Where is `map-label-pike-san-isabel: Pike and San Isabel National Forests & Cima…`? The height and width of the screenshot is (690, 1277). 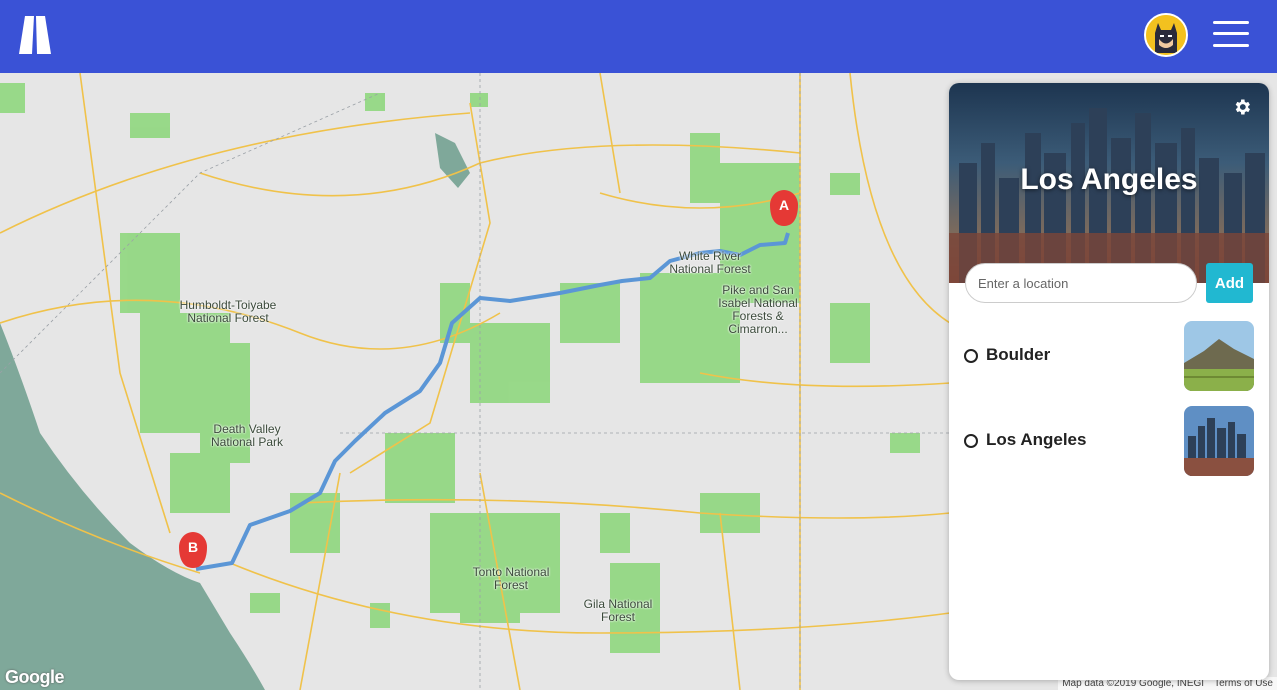 map-label-pike-san-isabel: Pike and San Isabel National Forests & Cima… is located at coordinates (758, 309).